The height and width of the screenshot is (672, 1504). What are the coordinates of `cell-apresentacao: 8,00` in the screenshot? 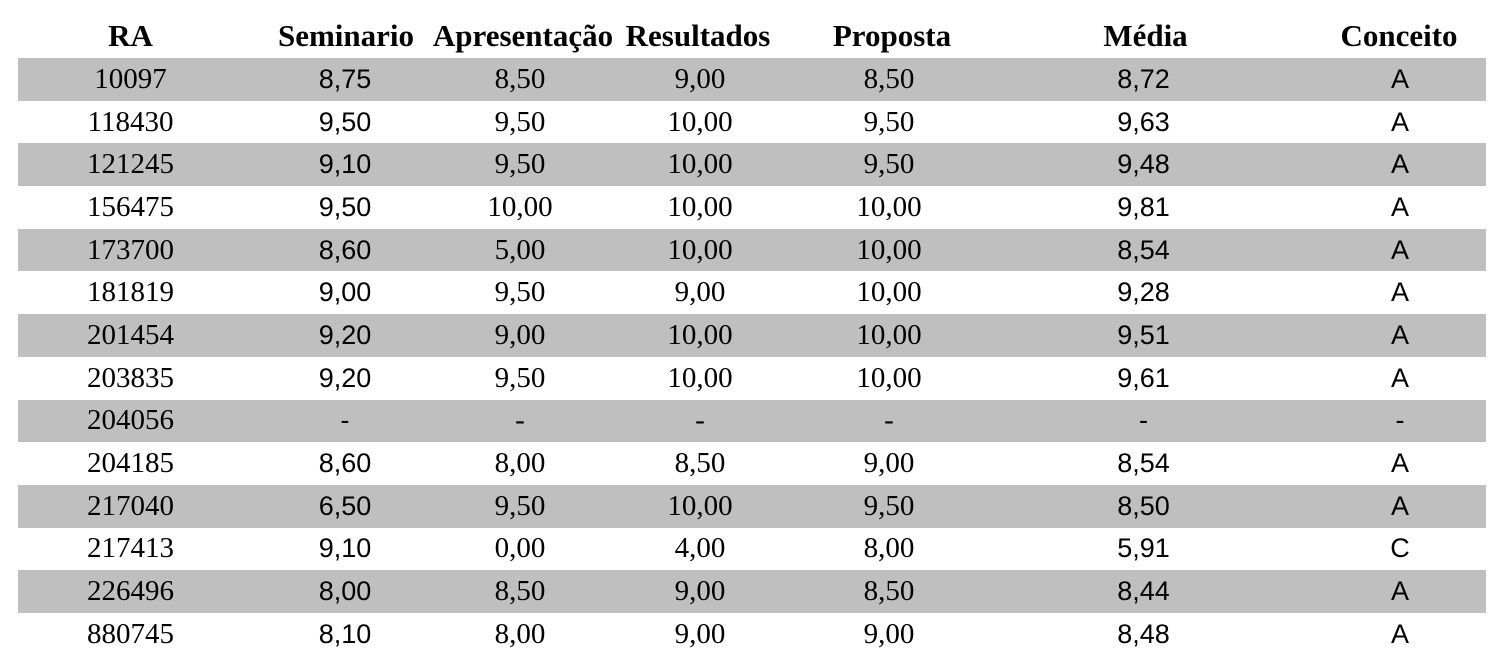 It's located at (520, 463).